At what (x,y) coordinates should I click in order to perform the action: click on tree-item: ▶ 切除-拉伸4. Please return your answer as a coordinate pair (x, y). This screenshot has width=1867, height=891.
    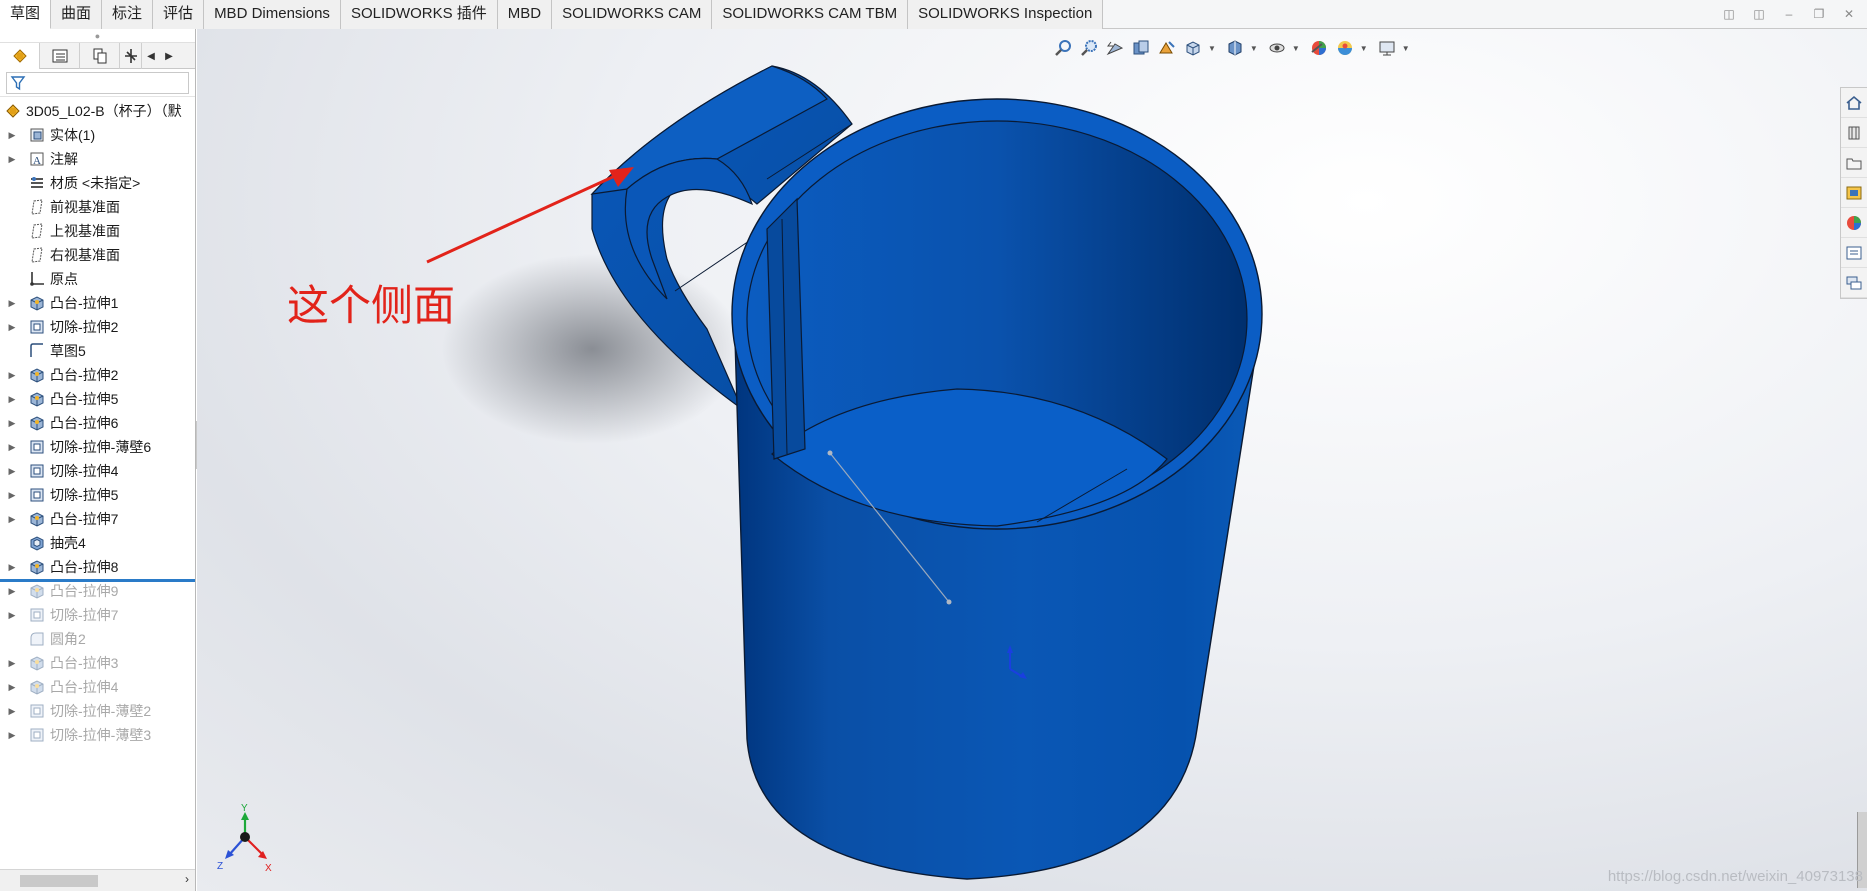
    Looking at the image, I should click on (97, 471).